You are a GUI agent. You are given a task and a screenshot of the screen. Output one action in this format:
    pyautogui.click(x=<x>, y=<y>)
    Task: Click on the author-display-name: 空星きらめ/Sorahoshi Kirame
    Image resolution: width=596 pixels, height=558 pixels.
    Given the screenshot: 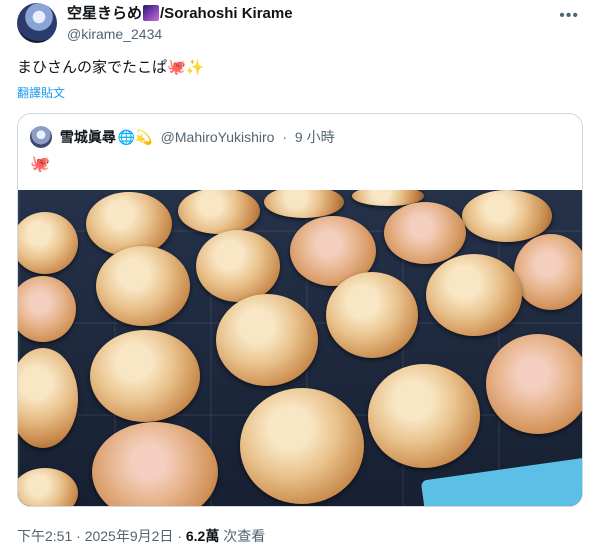 What is the action you would take?
    pyautogui.click(x=180, y=14)
    